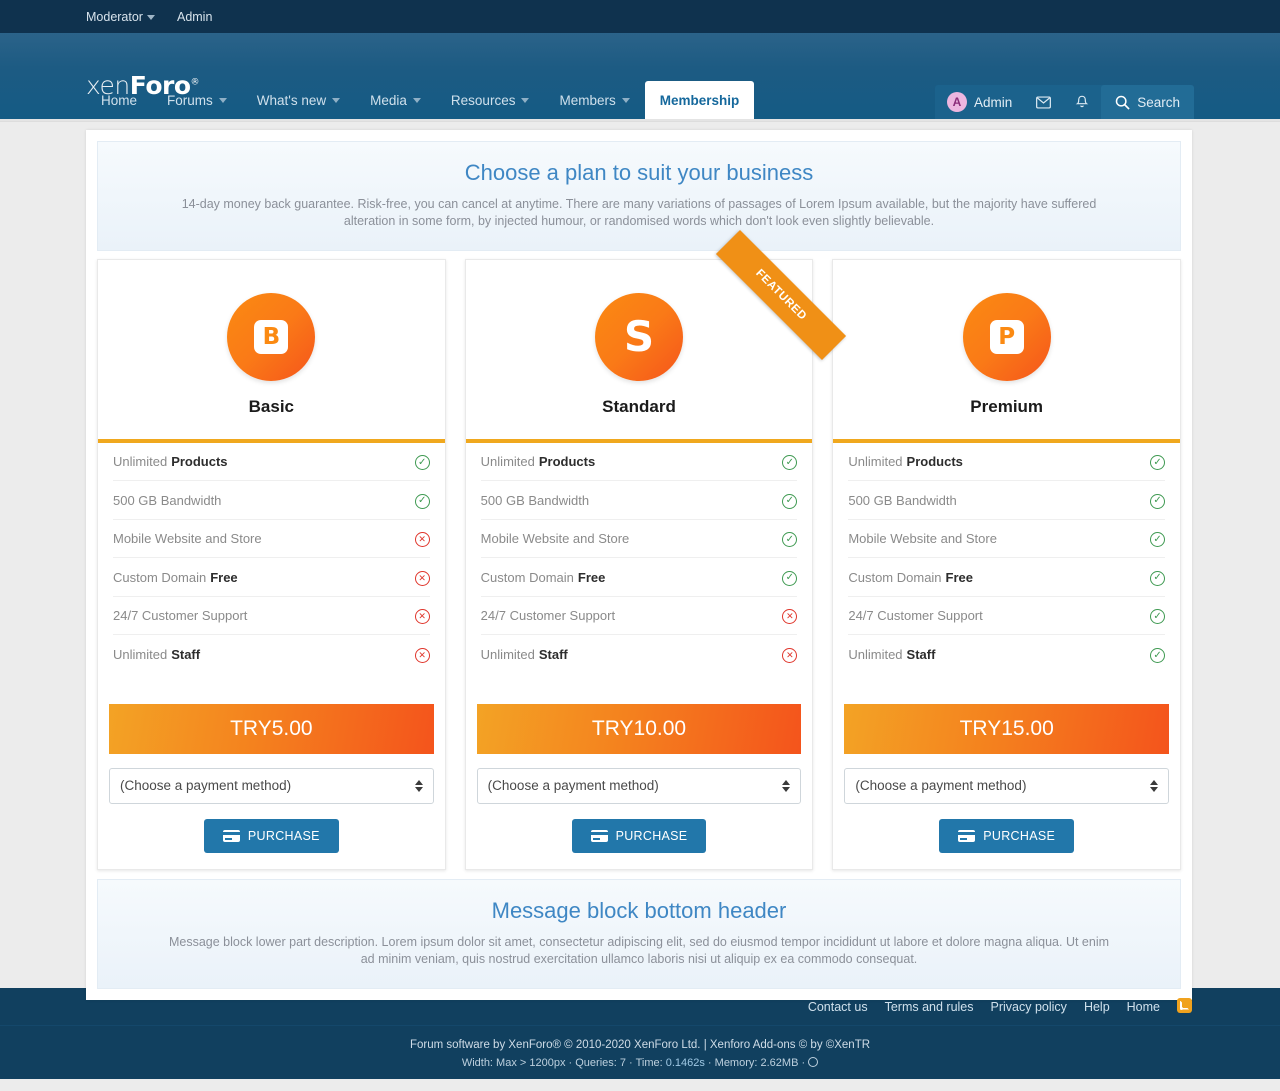 This screenshot has width=1280, height=1091. I want to click on page-title: Choose a plan to suit your business, so click(639, 172).